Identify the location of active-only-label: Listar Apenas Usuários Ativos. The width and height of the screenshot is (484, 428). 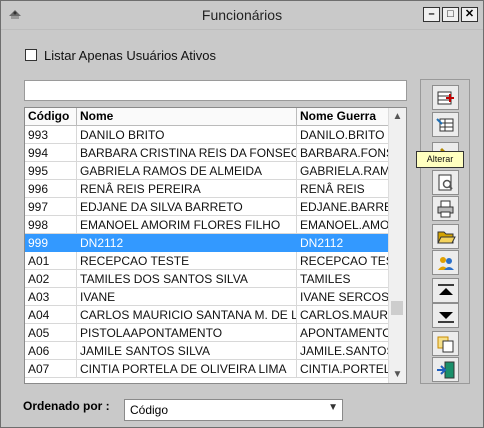
(130, 55).